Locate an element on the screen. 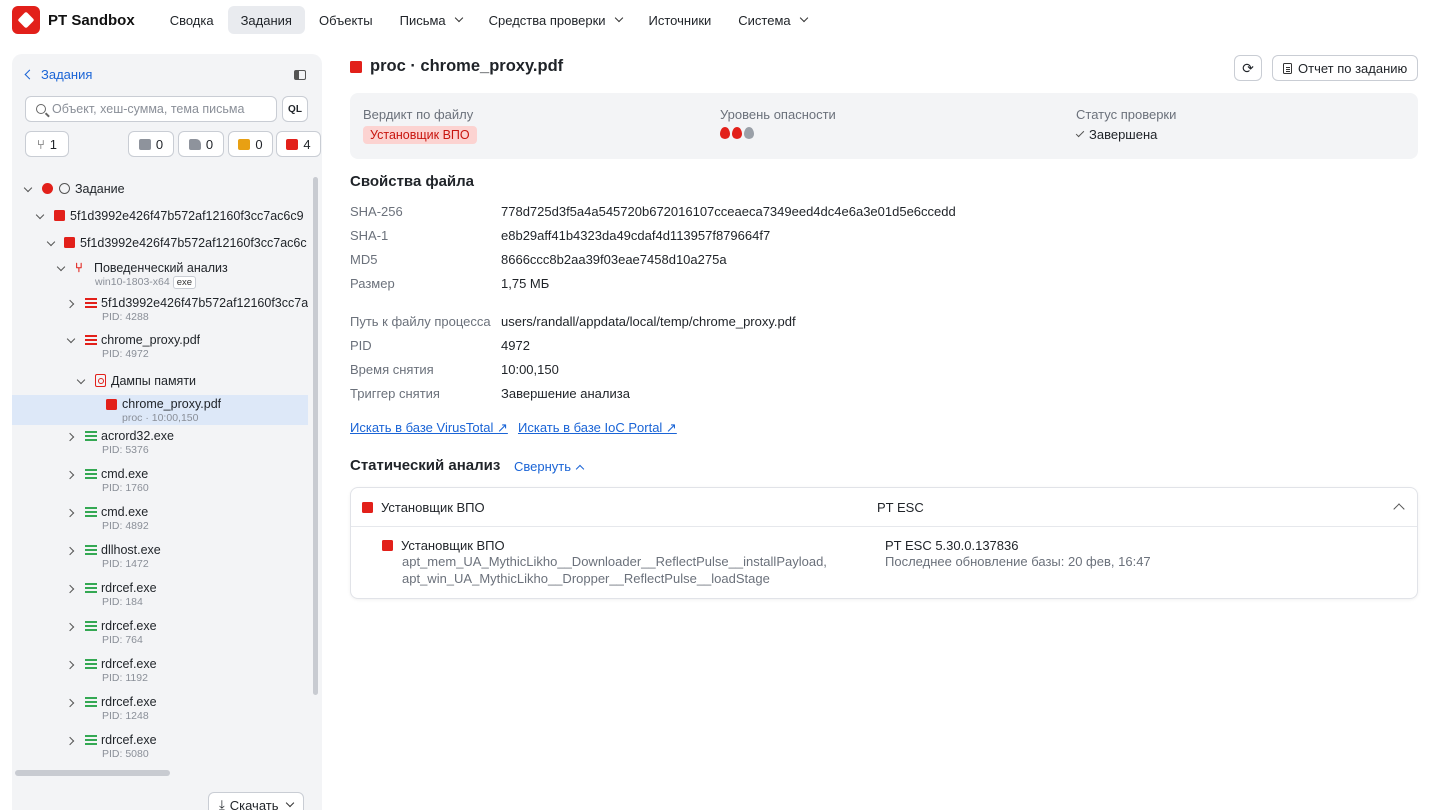 The image size is (1430, 810). tree-node-process: rdrcef.exe PID: 5080 is located at coordinates (160, 748).